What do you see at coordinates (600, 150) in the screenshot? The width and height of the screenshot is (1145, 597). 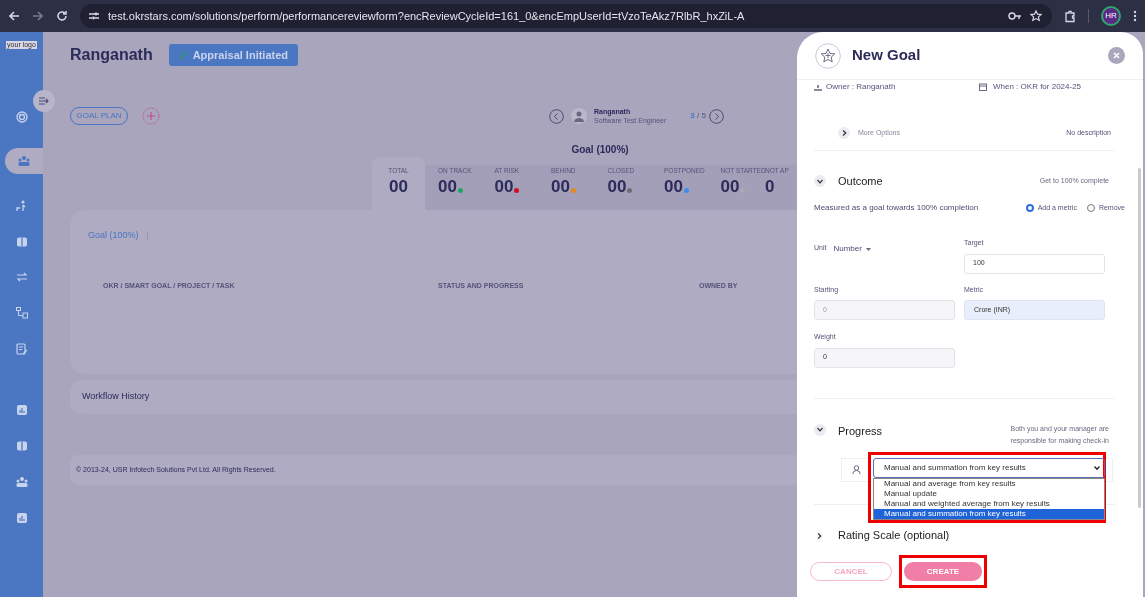 I see `summary-title: Goal (100%)` at bounding box center [600, 150].